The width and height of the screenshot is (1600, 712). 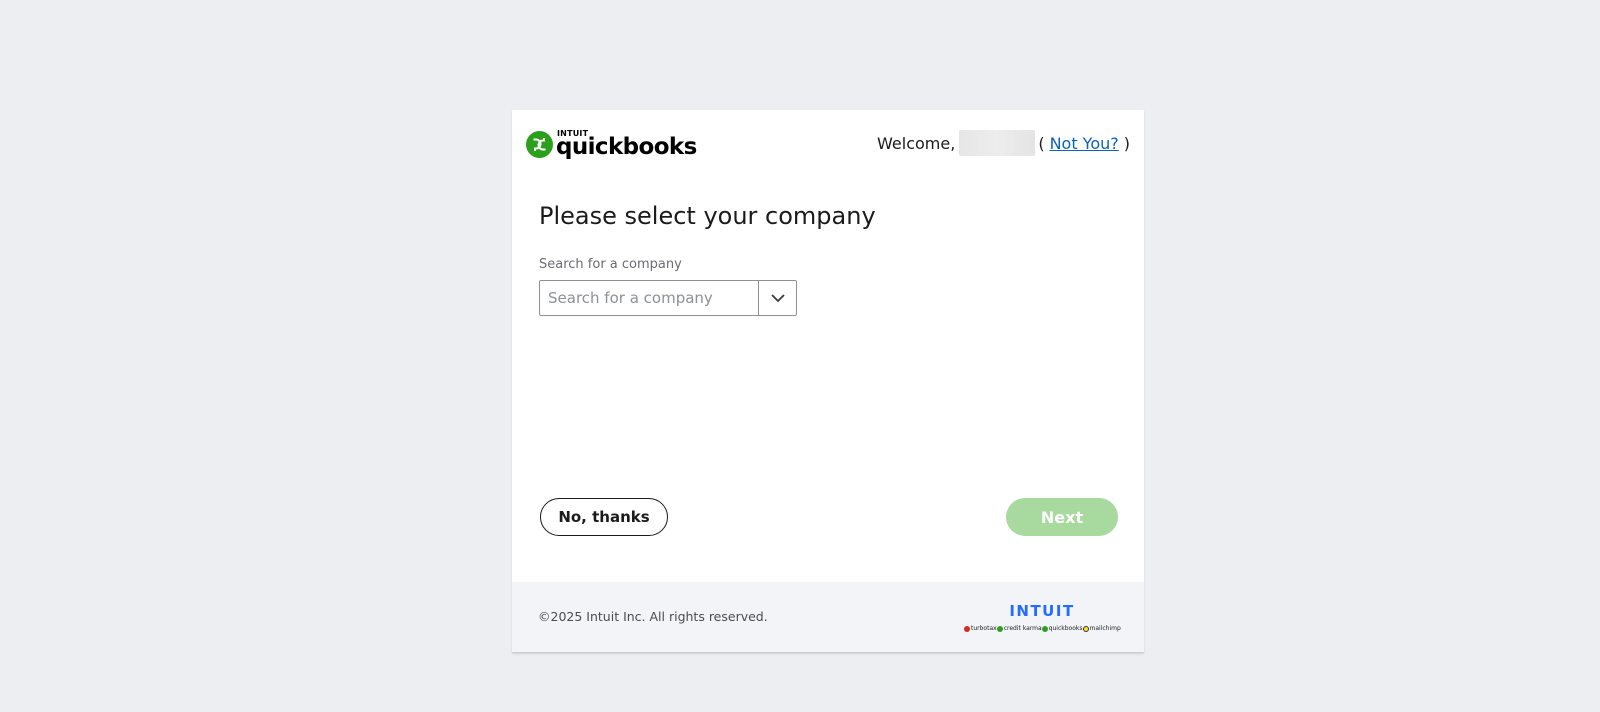 What do you see at coordinates (649, 298) in the screenshot?
I see `company-search-input` at bounding box center [649, 298].